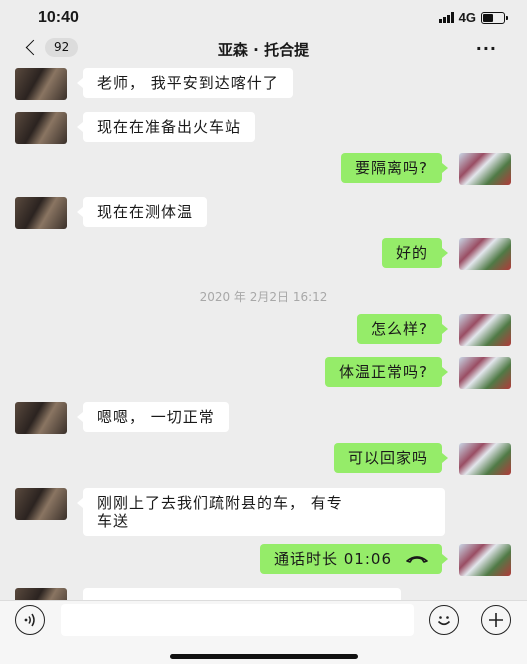 Image resolution: width=527 pixels, height=664 pixels. What do you see at coordinates (263, 297) in the screenshot?
I see `message-timestamp: 2020 年 2月2日 16:12` at bounding box center [263, 297].